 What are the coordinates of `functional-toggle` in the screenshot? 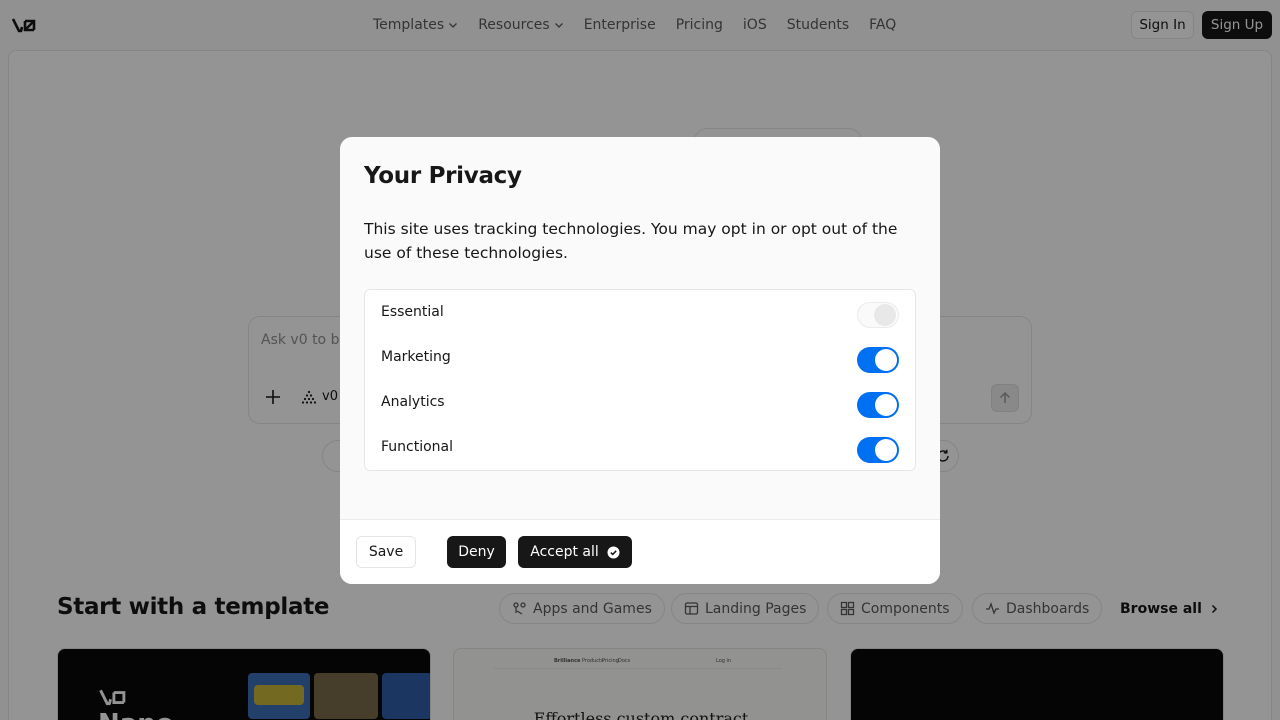 It's located at (878, 450).